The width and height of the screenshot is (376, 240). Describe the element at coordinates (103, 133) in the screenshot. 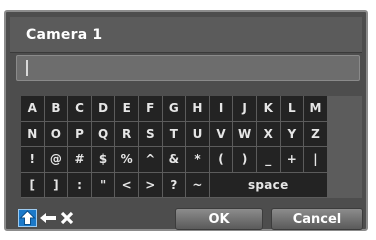

I see `keyboard-key: Q` at that location.